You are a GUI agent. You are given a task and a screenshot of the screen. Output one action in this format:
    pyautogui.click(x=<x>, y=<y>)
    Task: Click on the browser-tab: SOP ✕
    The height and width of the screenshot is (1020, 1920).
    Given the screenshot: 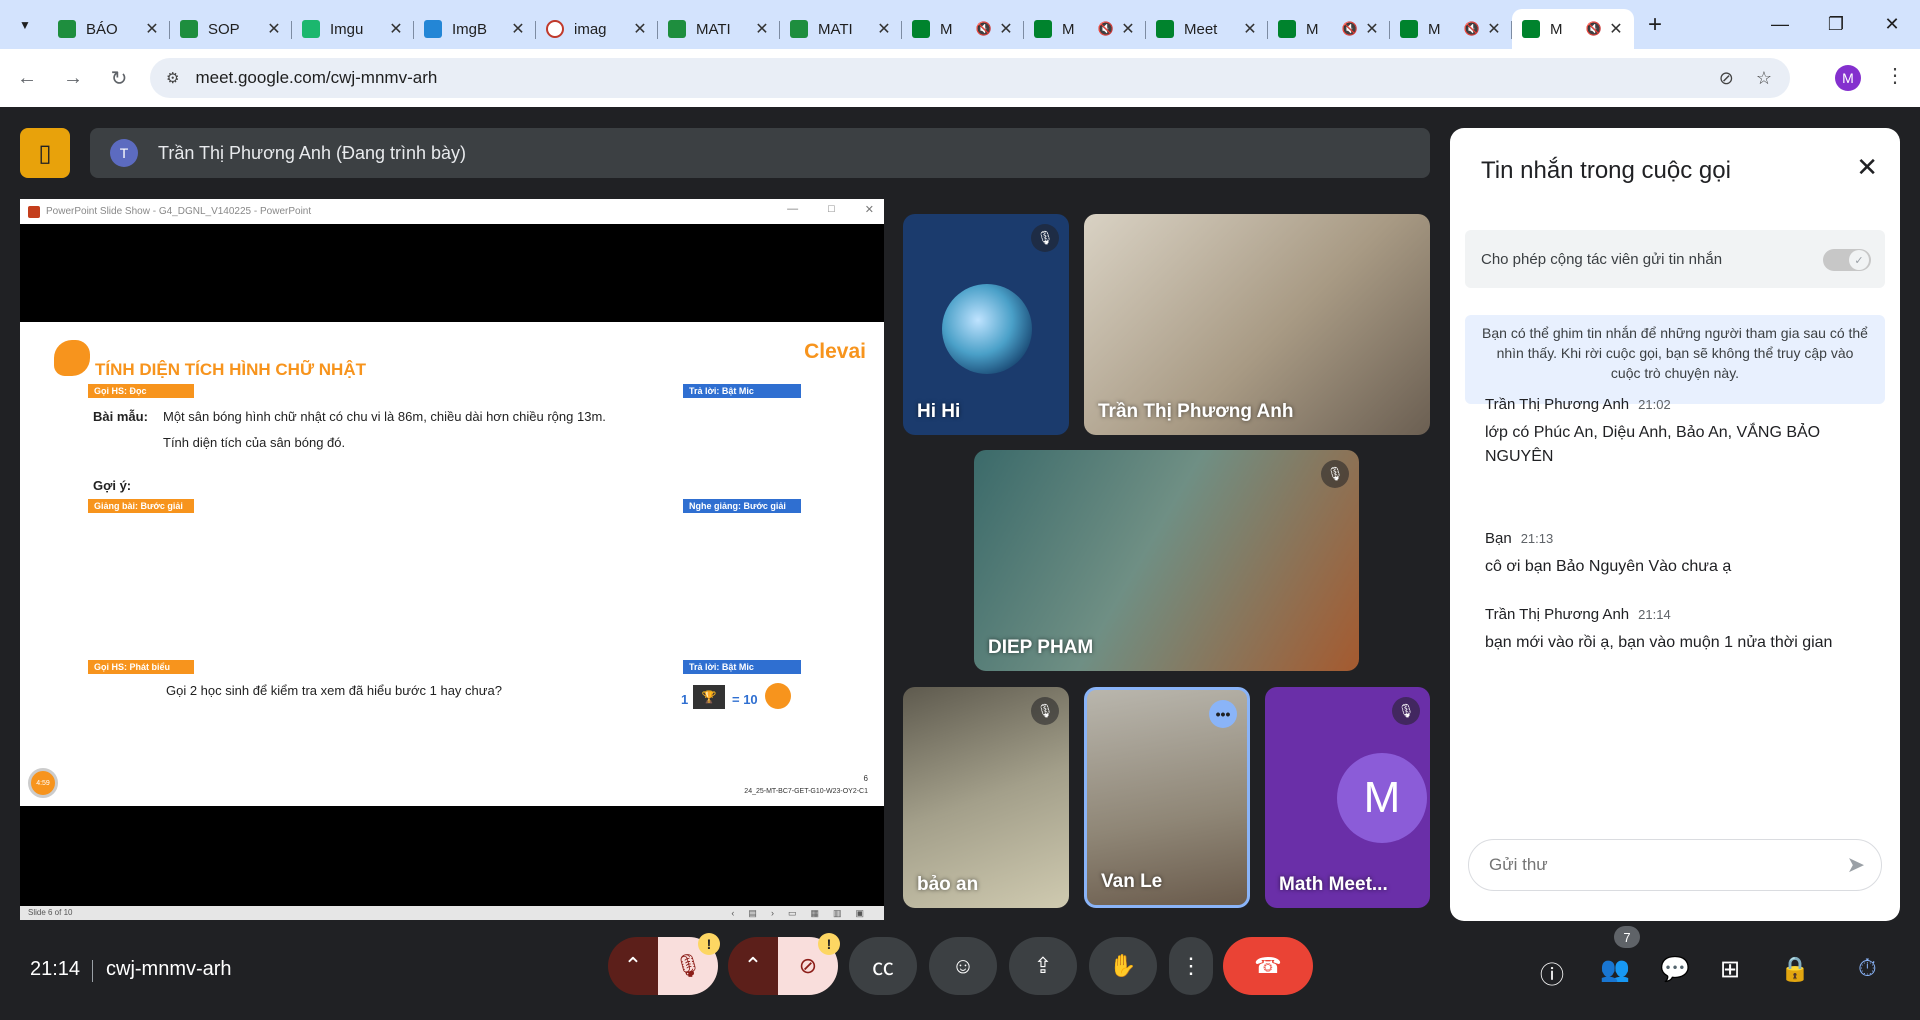 What is the action you would take?
    pyautogui.click(x=231, y=29)
    